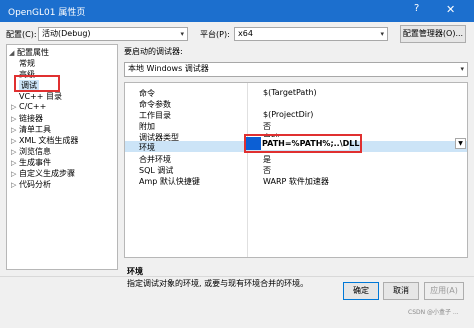 The width and height of the screenshot is (474, 328). Describe the element at coordinates (215, 34) in the screenshot. I see `platform-label: 平台(P):` at that location.